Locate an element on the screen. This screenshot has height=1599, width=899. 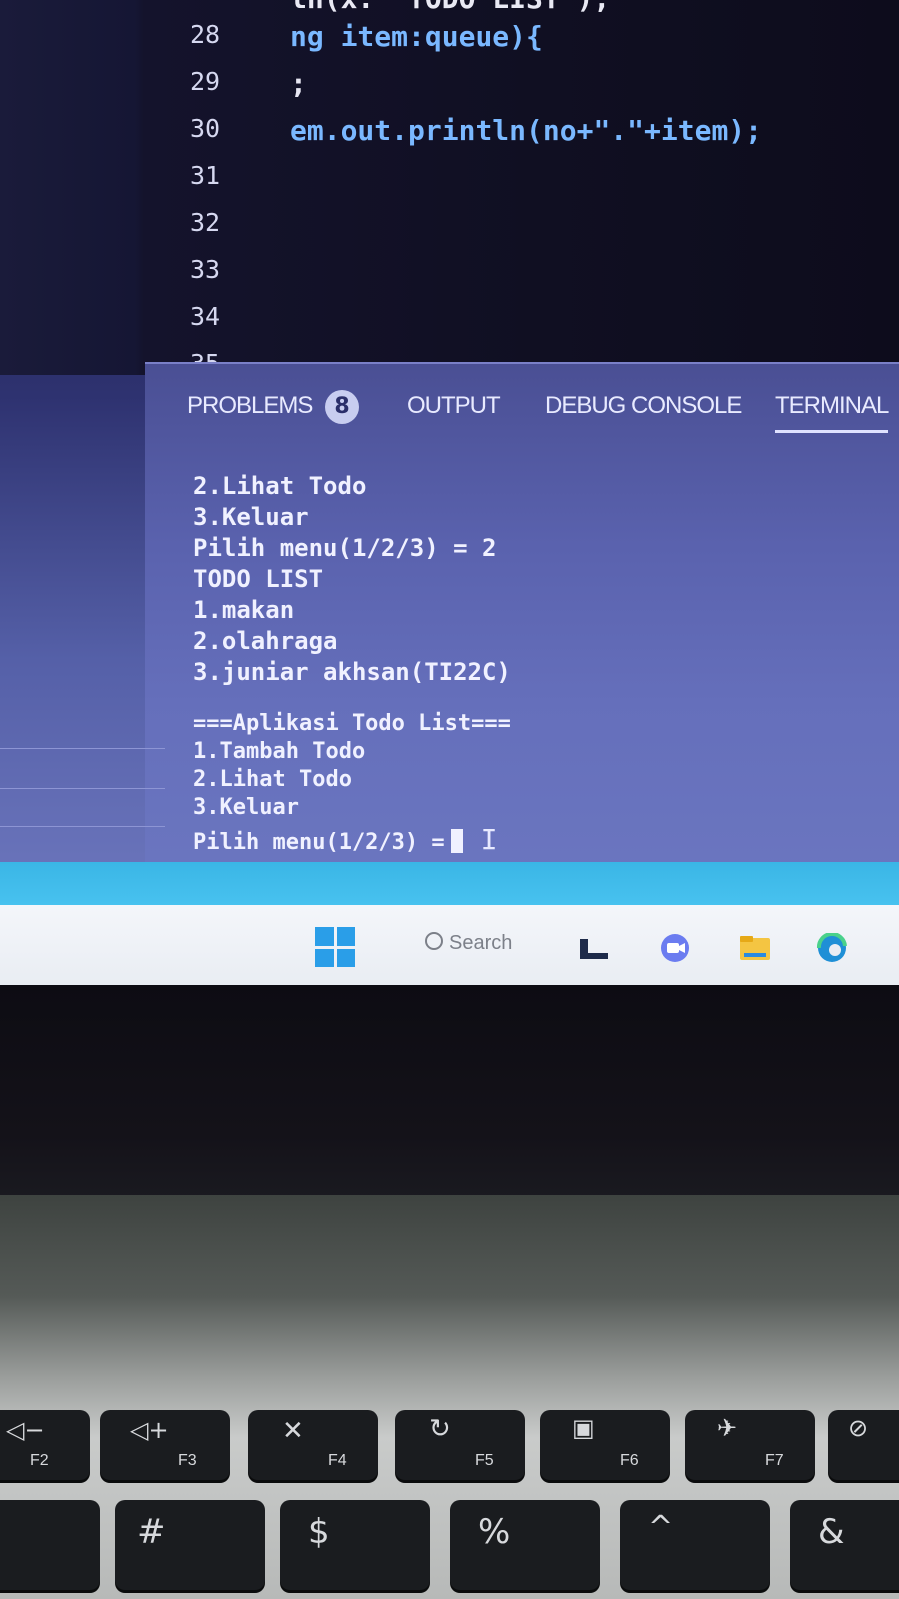
code-line: em.out.println(no+"."+item); is located at coordinates (526, 130).